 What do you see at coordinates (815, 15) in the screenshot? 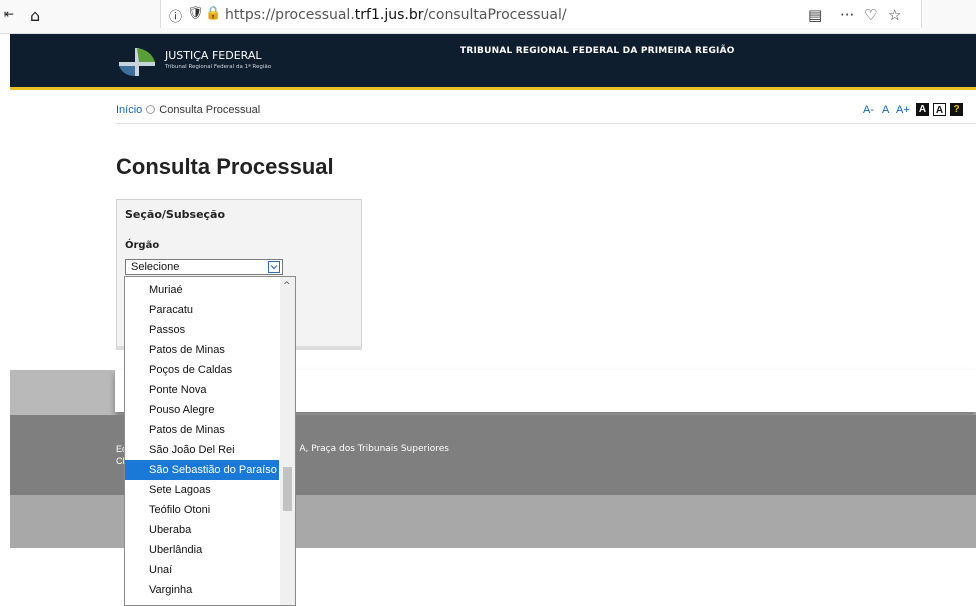
I see `reader-view-icon: ▤` at bounding box center [815, 15].